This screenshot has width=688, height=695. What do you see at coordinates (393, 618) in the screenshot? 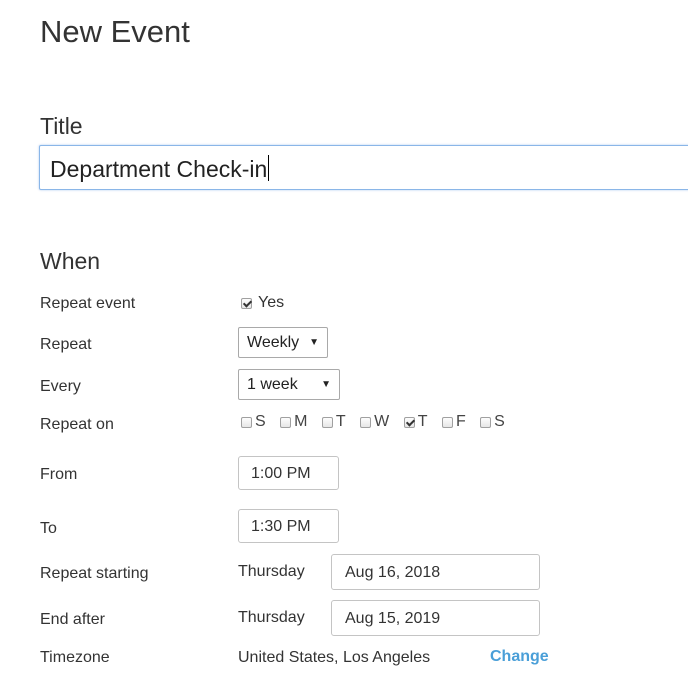
I see `end-after-date-value: Aug 15, 2019` at bounding box center [393, 618].